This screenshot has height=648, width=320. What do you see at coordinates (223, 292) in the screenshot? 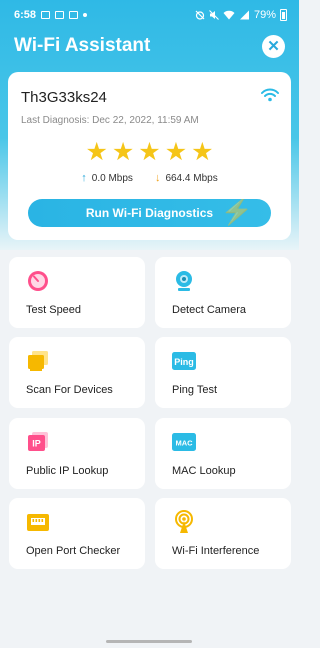
I see `tool-detect-camera: Detect Camera` at bounding box center [223, 292].